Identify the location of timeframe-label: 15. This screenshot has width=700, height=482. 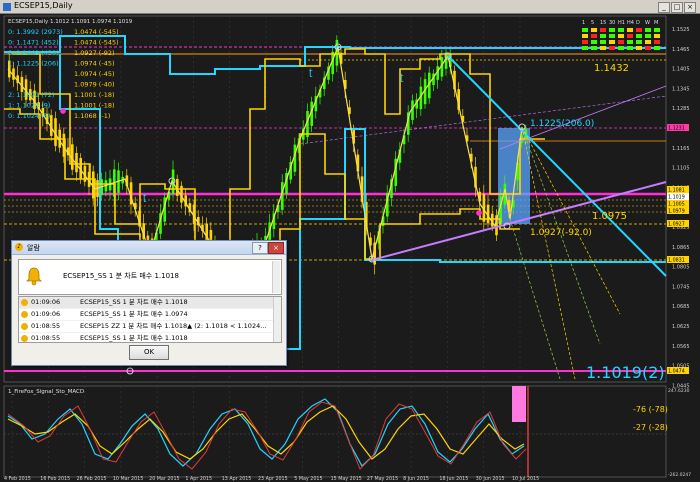
(603, 23).